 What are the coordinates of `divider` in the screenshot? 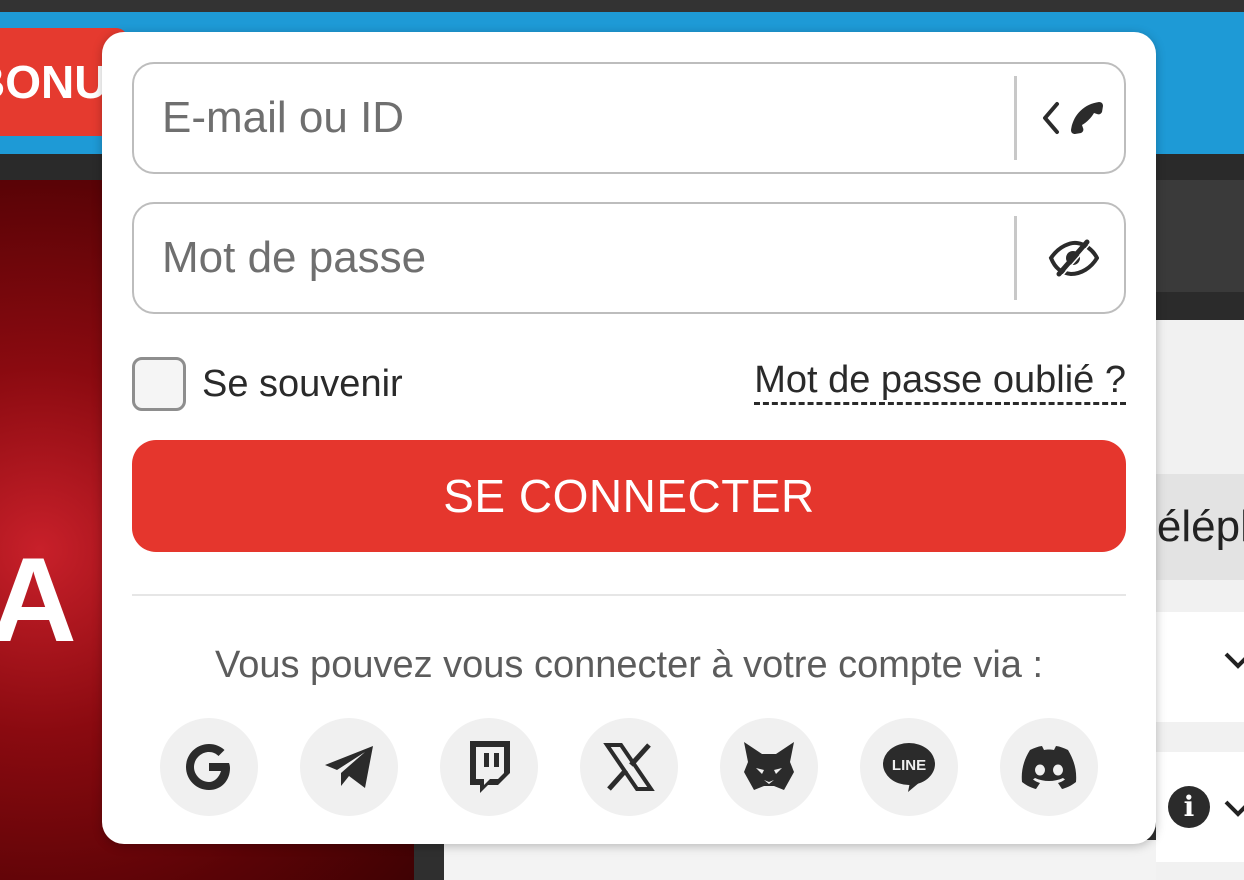 It's located at (629, 595).